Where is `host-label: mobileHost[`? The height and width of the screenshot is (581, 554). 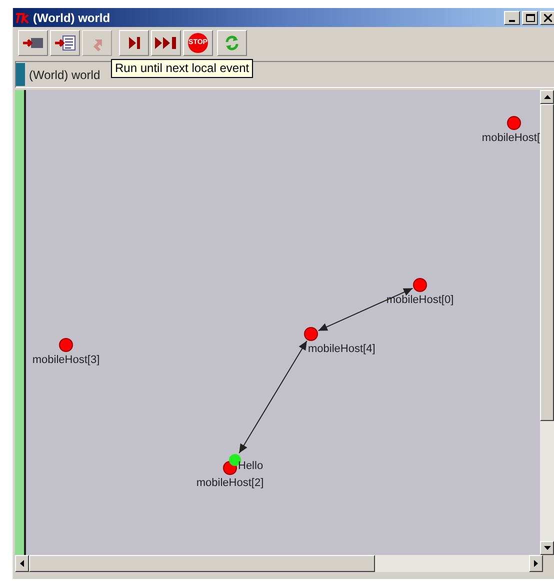
host-label: mobileHost[ is located at coordinates (511, 138).